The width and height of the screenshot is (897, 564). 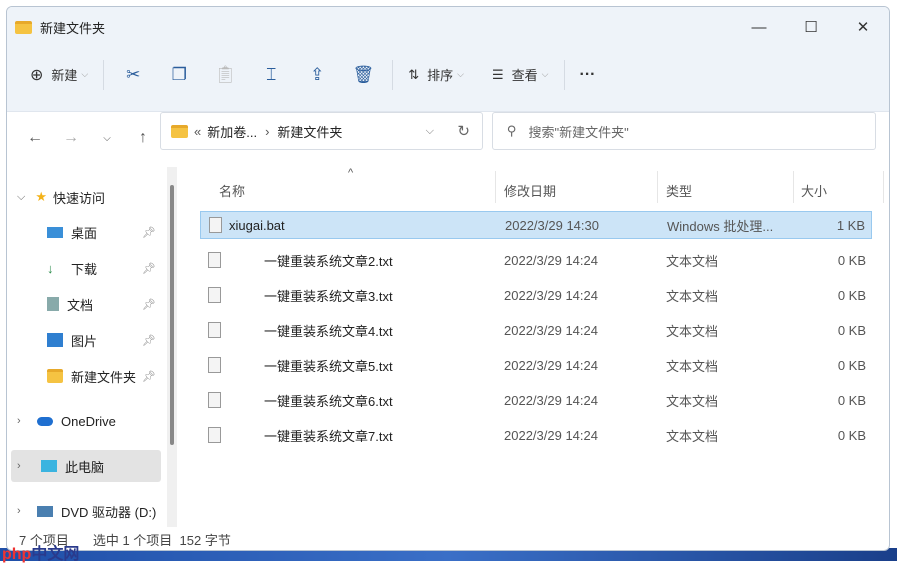 I want to click on download-icon: ↓, so click(x=50, y=268).